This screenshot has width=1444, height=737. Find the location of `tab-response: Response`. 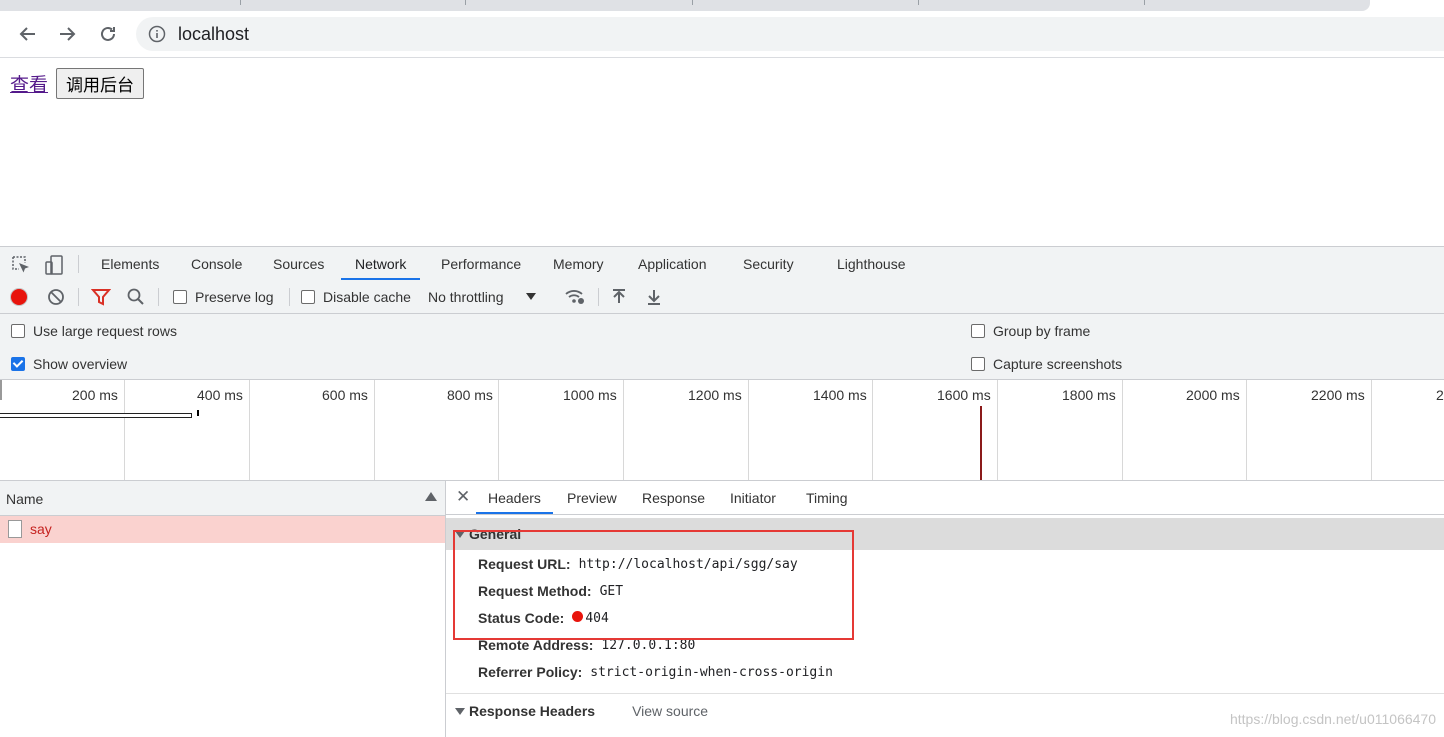

tab-response: Response is located at coordinates (673, 497).